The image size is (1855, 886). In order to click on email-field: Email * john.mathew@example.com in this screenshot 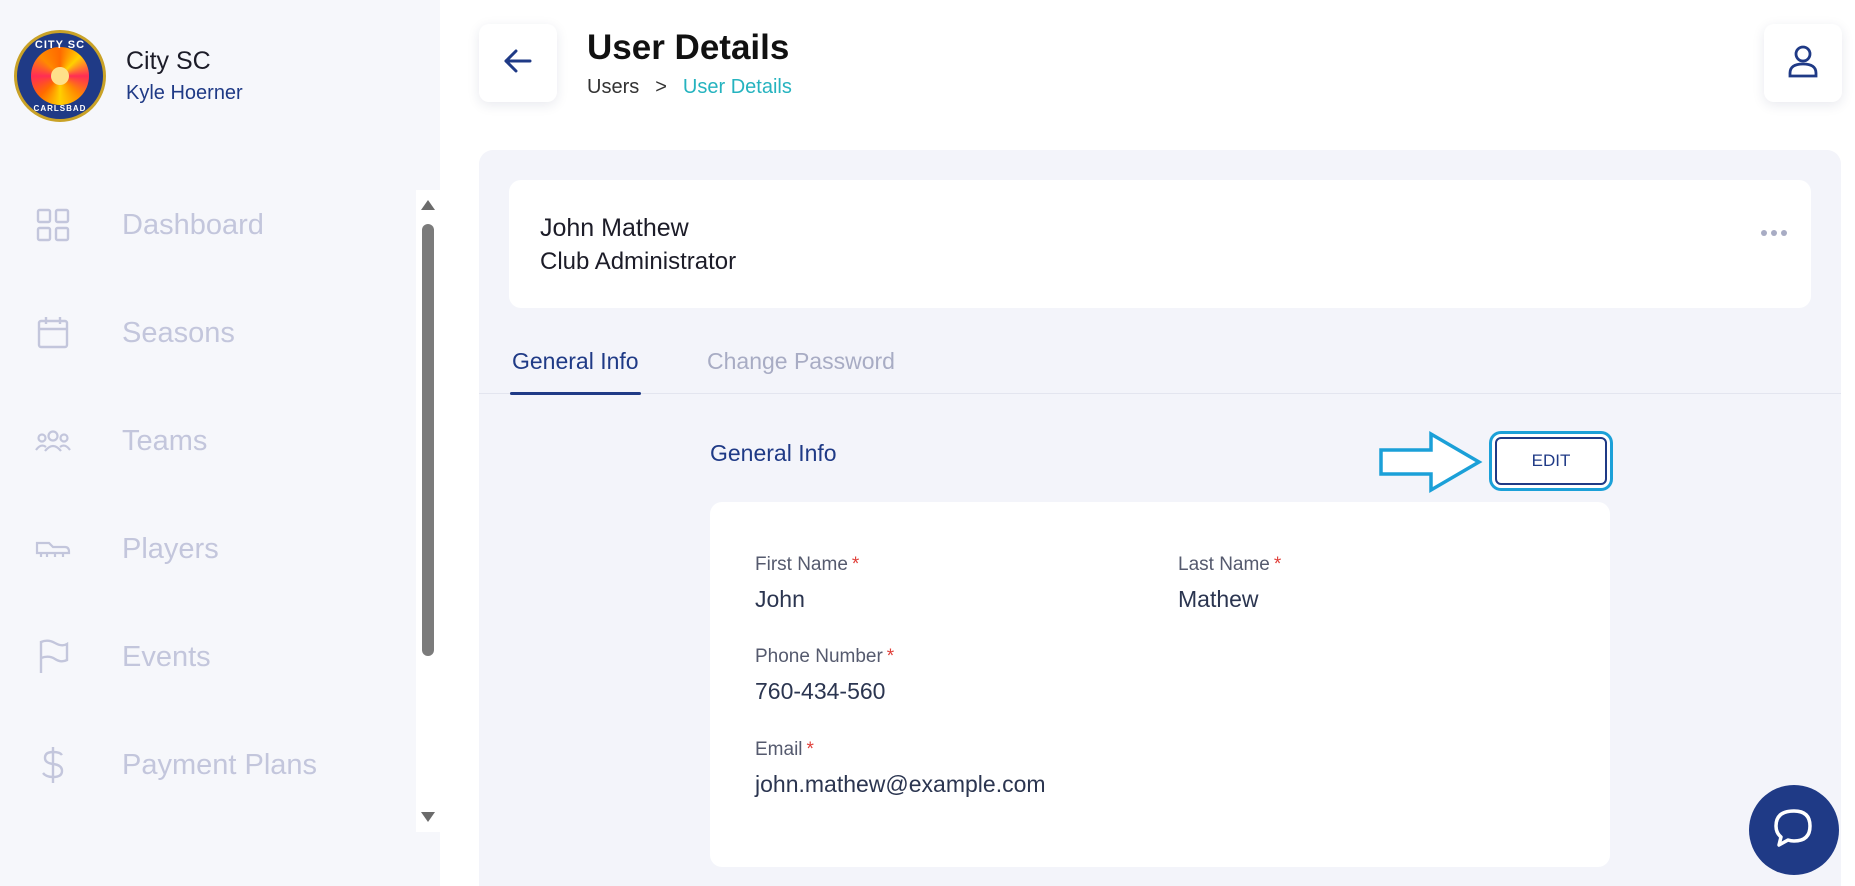, I will do `click(900, 768)`.